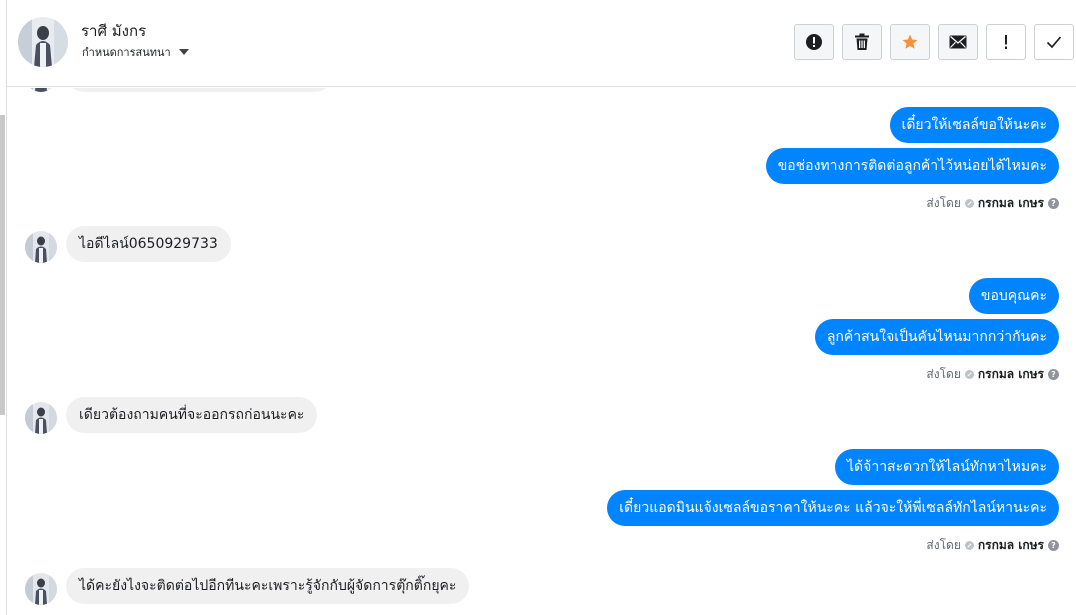 The image size is (1076, 615). I want to click on contact-avatar, so click(43, 42).